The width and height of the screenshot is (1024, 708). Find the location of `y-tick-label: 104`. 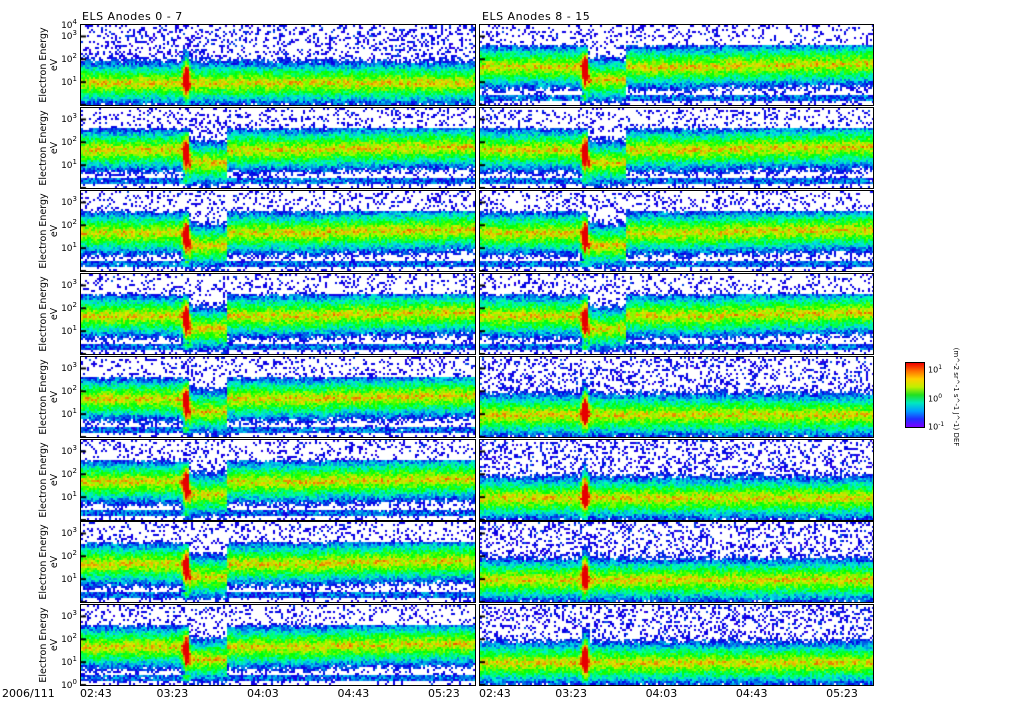

y-tick-label: 104 is located at coordinates (69, 24).